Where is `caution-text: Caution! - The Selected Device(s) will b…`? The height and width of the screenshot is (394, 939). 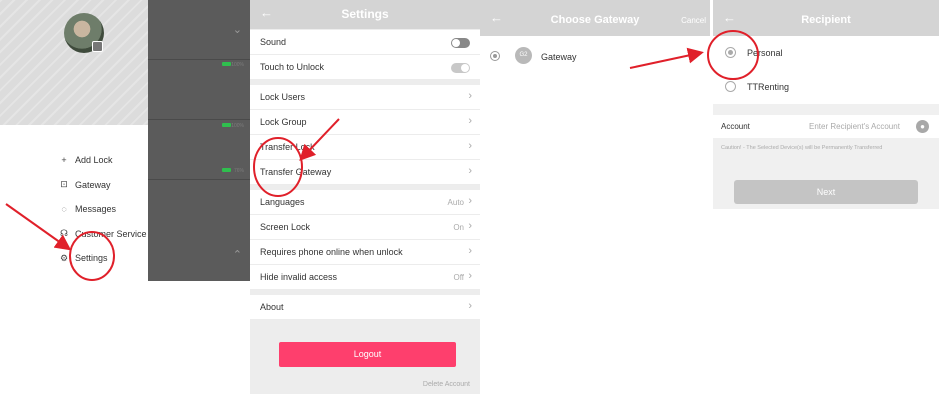
caution-text: Caution! - The Selected Device(s) will b… is located at coordinates (802, 148).